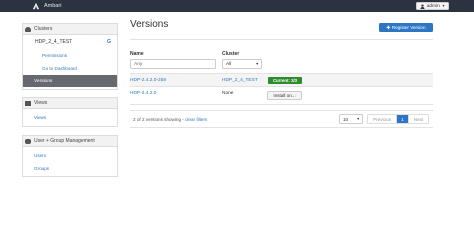 This screenshot has width=474, height=244. I want to click on footer-bottom-divider, so click(281, 127).